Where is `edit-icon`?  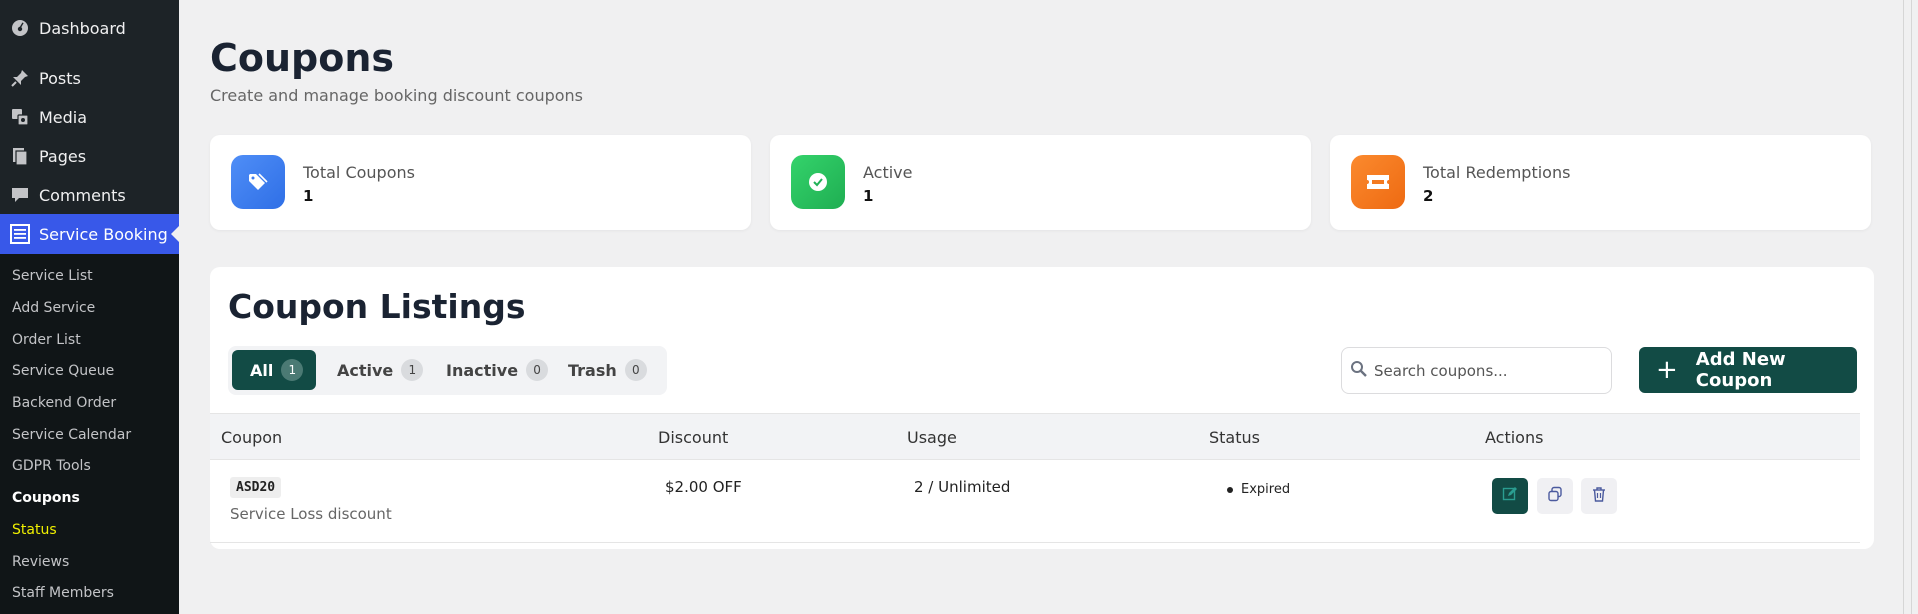 edit-icon is located at coordinates (1510, 496).